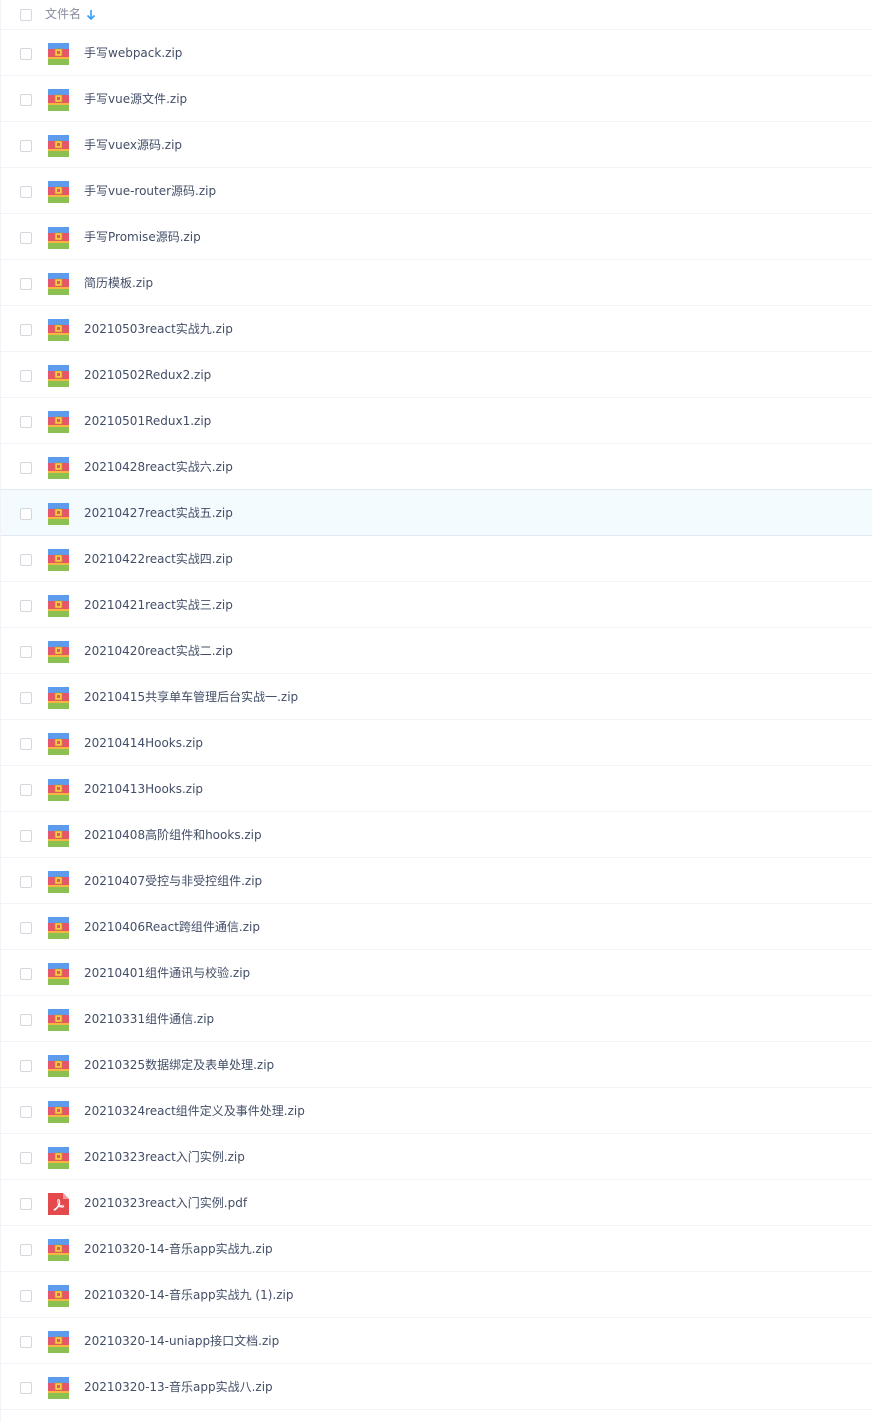 Image resolution: width=872 pixels, height=1422 pixels. Describe the element at coordinates (149, 1019) in the screenshot. I see `file-name-link: 20210331组件通信.zip` at that location.